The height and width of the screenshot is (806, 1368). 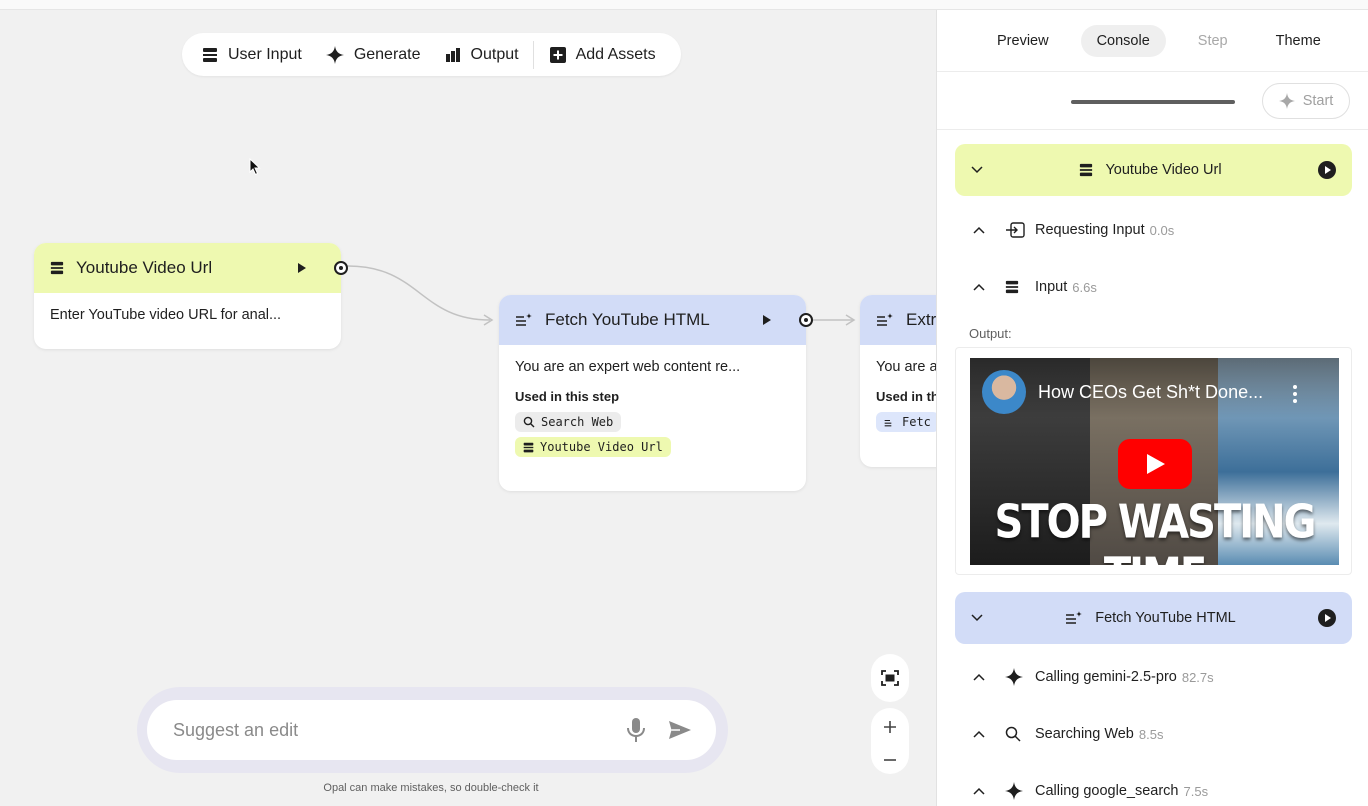 What do you see at coordinates (1213, 41) in the screenshot?
I see `tab-step: Step` at bounding box center [1213, 41].